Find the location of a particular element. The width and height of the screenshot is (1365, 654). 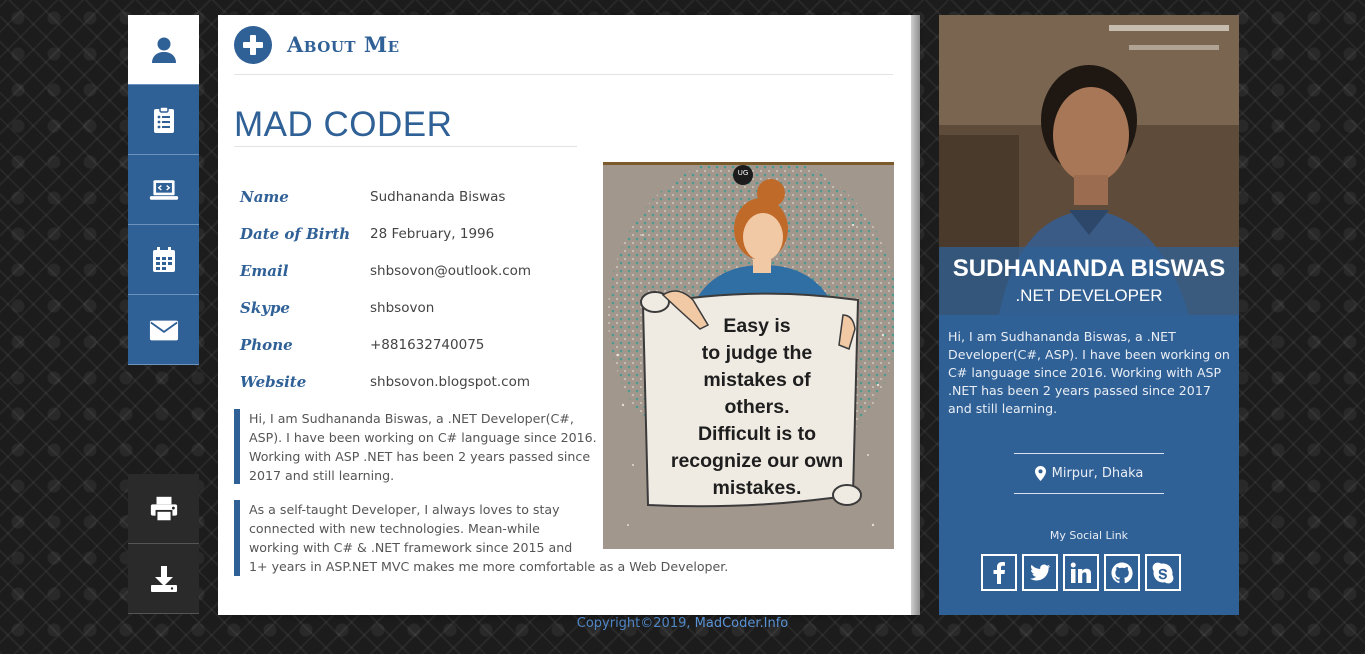

meme-line: mistakes. is located at coordinates (757, 488).